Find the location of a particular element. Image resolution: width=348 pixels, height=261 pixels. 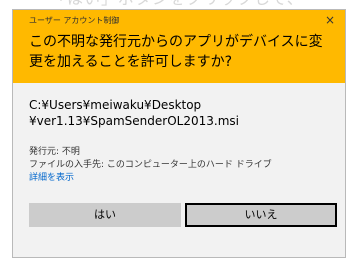

dialog-title: ユーザー アカウント制御 is located at coordinates (74, 20).